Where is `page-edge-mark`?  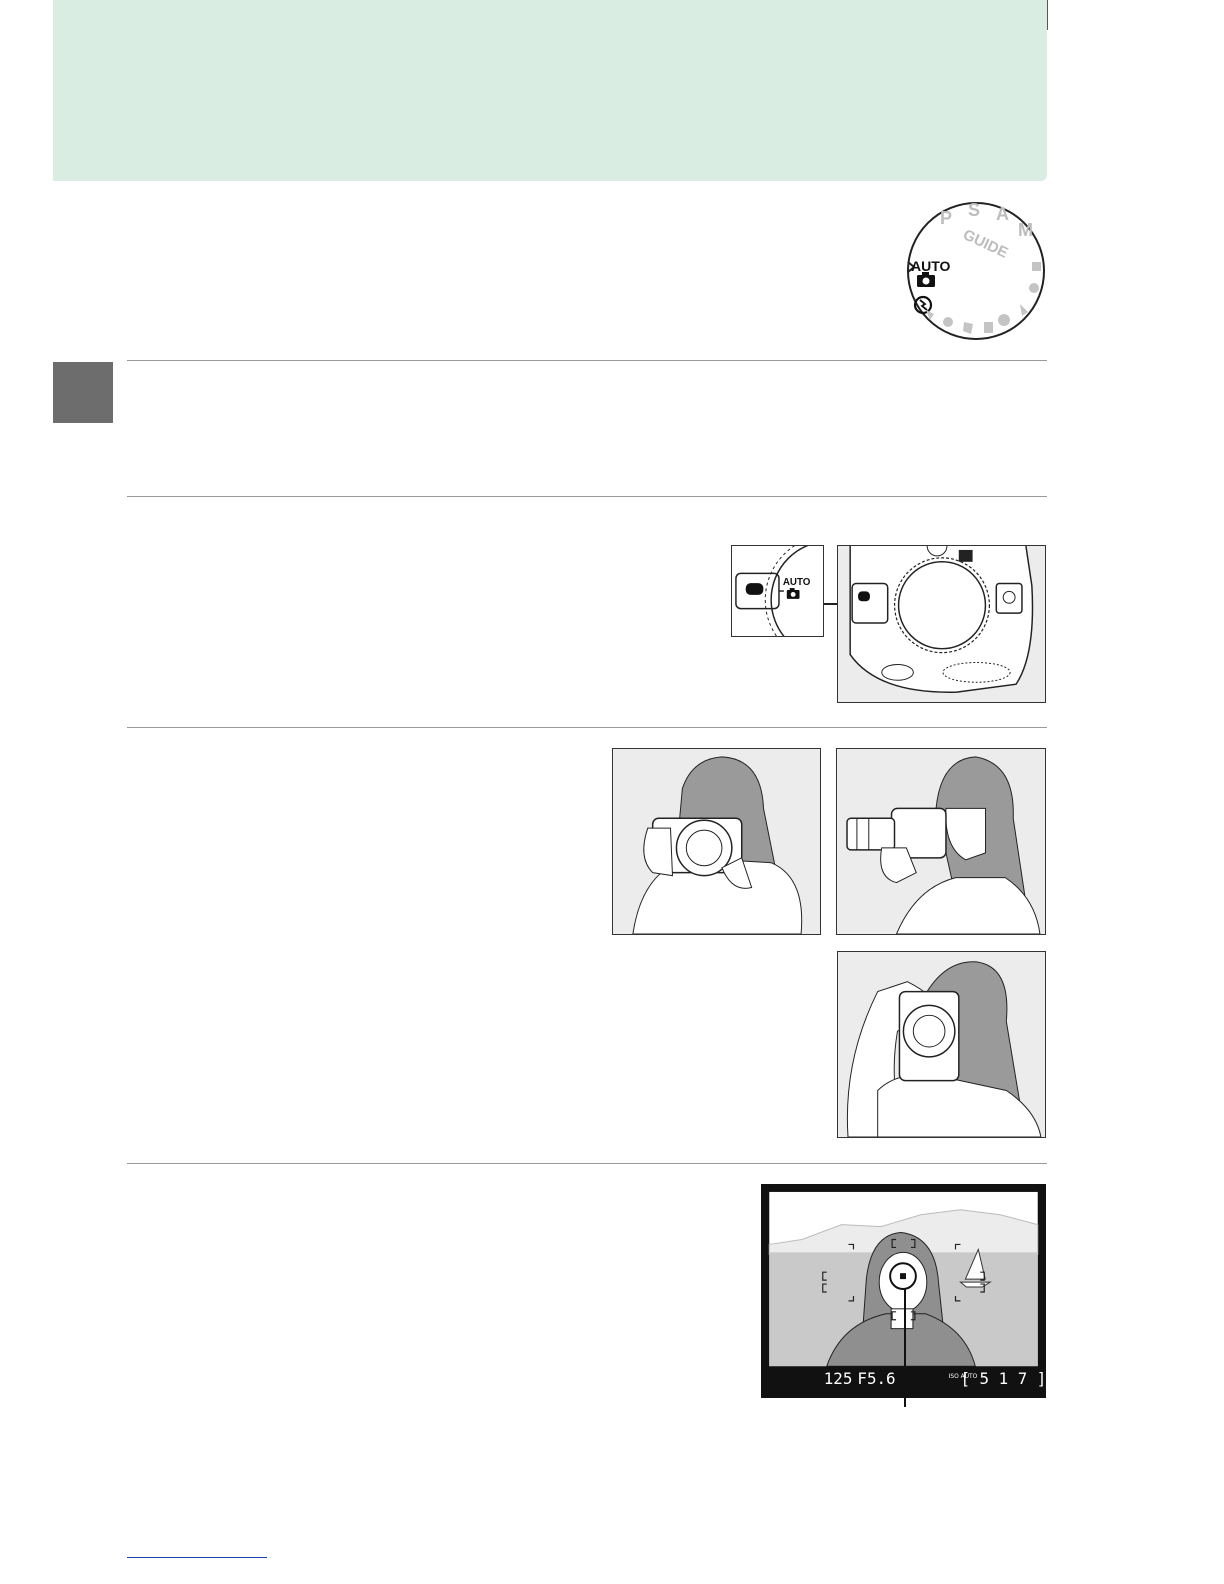 page-edge-mark is located at coordinates (1047, 15).